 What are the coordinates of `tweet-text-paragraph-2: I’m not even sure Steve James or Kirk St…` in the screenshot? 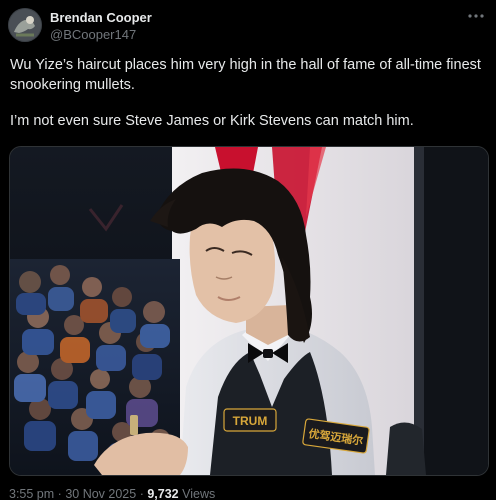 It's located at (212, 121).